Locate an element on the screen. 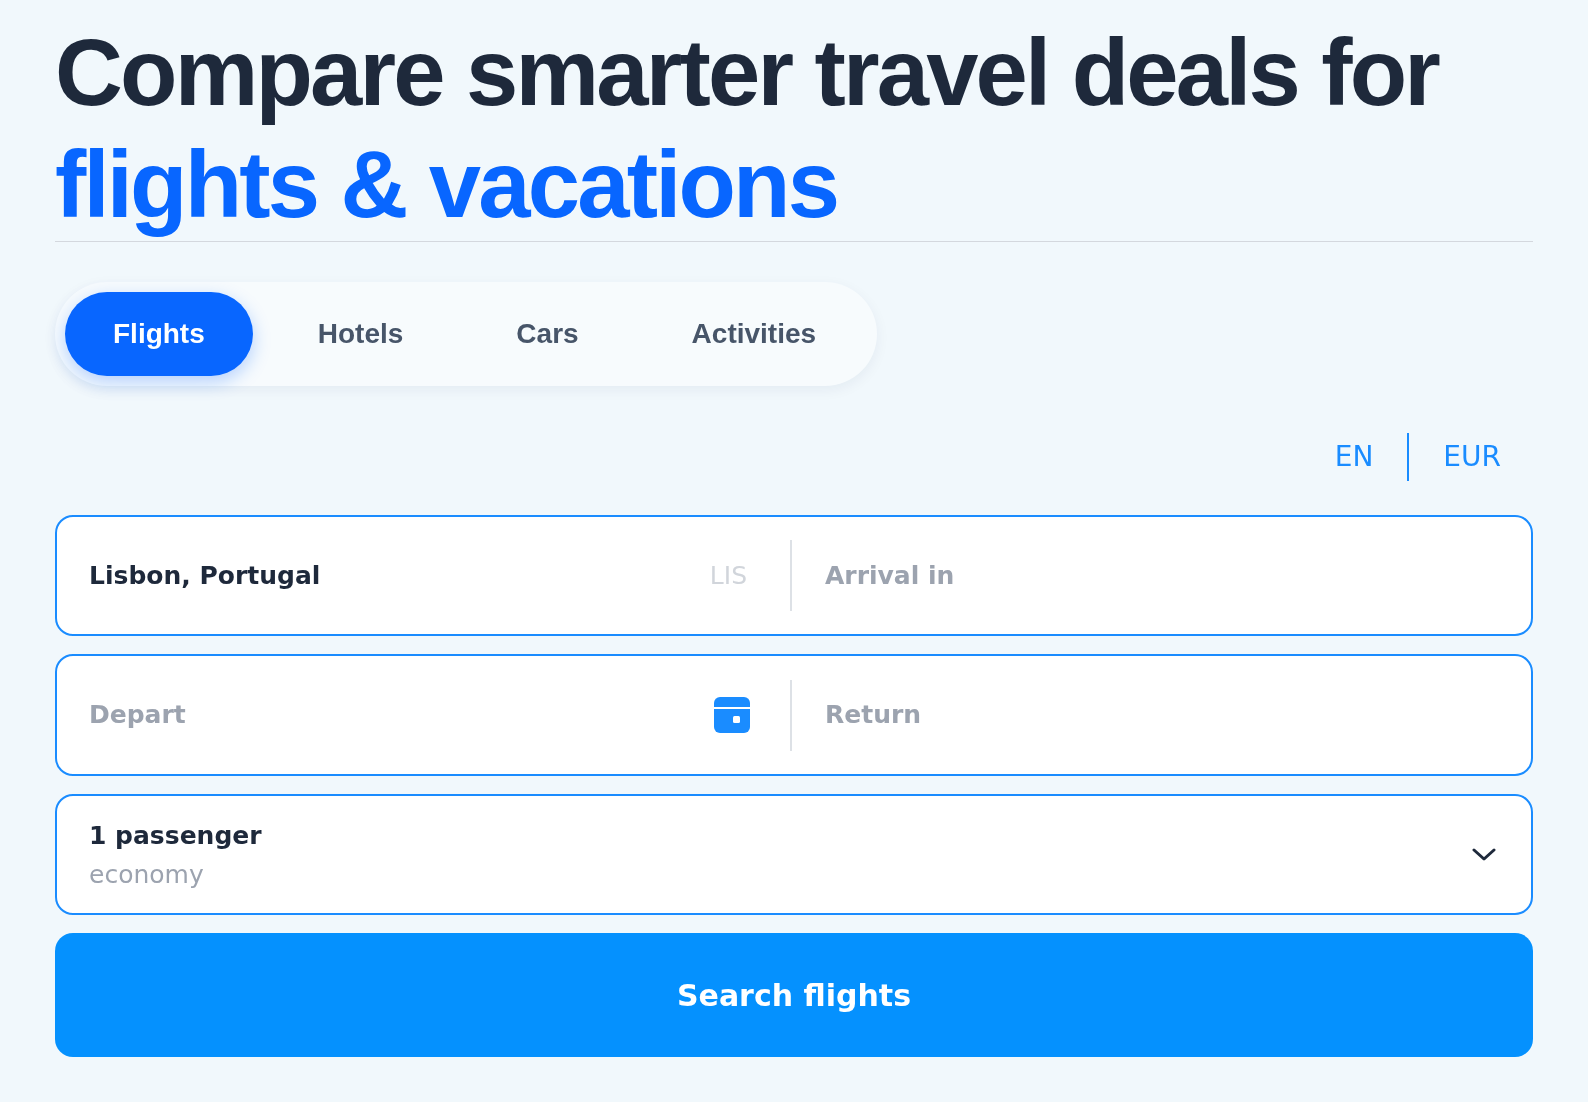 The image size is (1588, 1102). calendar-icon is located at coordinates (732, 715).